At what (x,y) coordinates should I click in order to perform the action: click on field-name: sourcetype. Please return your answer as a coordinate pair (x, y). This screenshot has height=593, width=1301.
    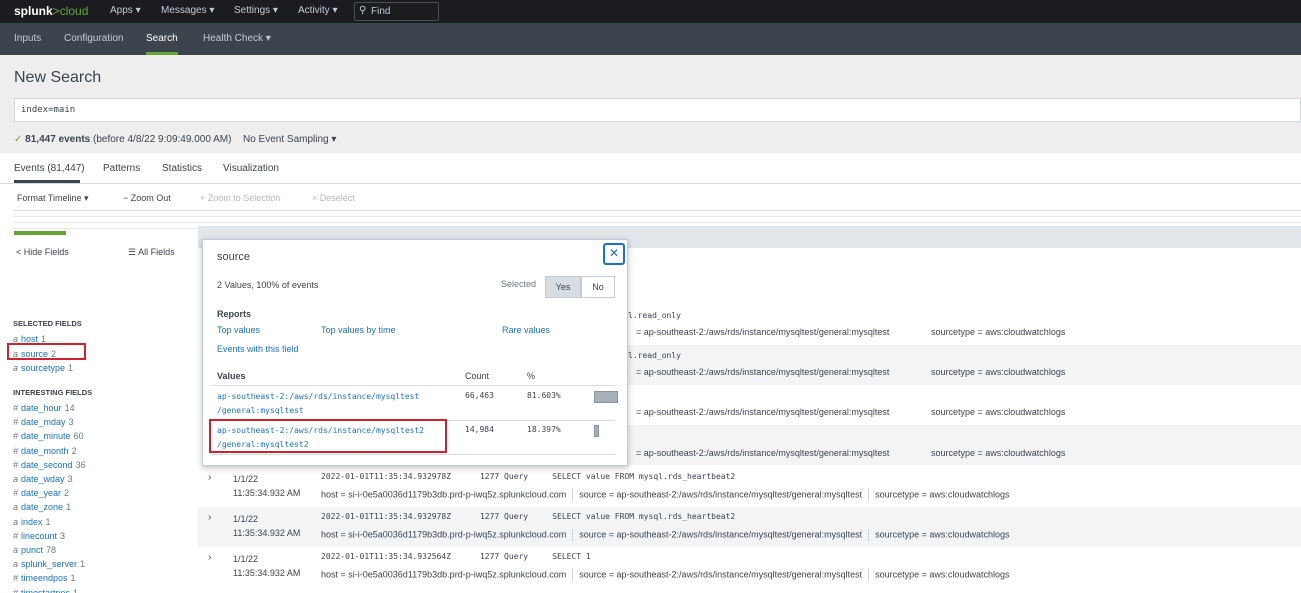
    Looking at the image, I should click on (43, 368).